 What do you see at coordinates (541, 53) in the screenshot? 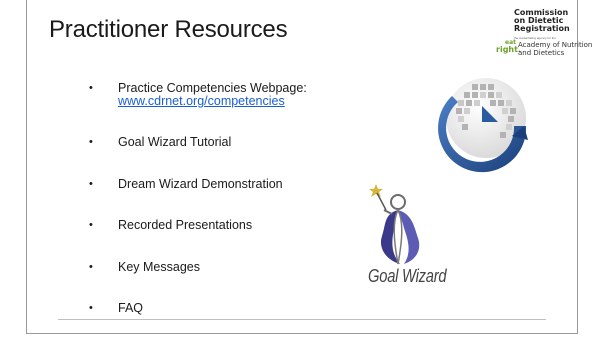
I see `academy-line-2: and Dietetics` at bounding box center [541, 53].